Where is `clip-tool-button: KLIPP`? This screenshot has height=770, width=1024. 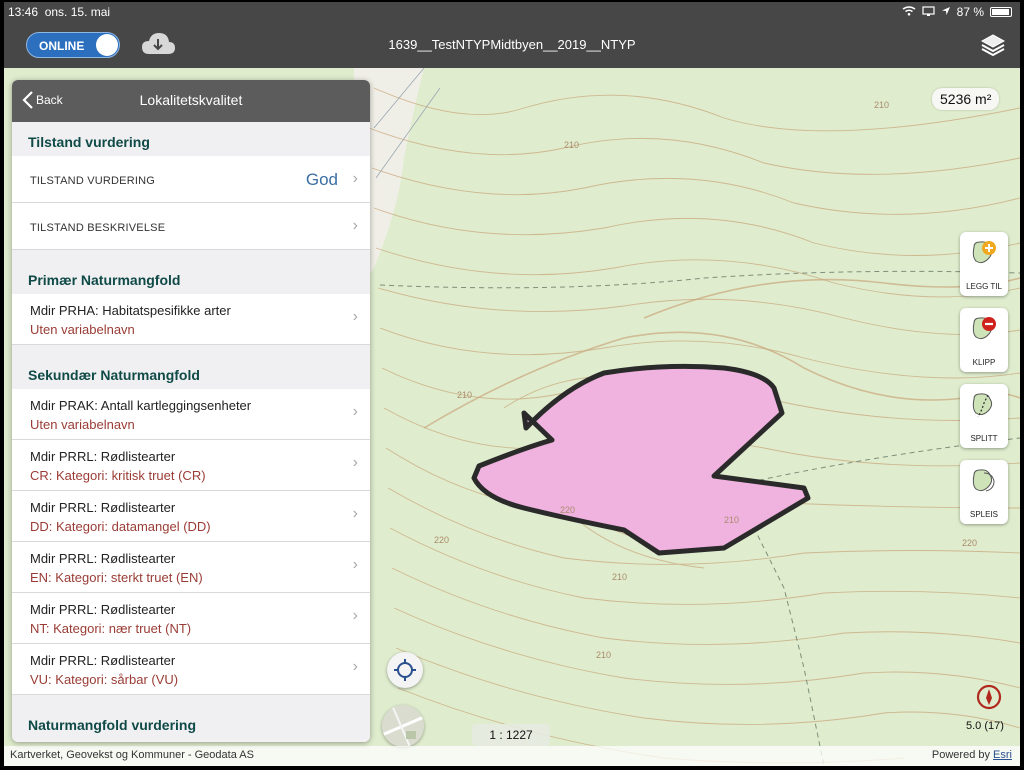
clip-tool-button: KLIPP is located at coordinates (984, 340).